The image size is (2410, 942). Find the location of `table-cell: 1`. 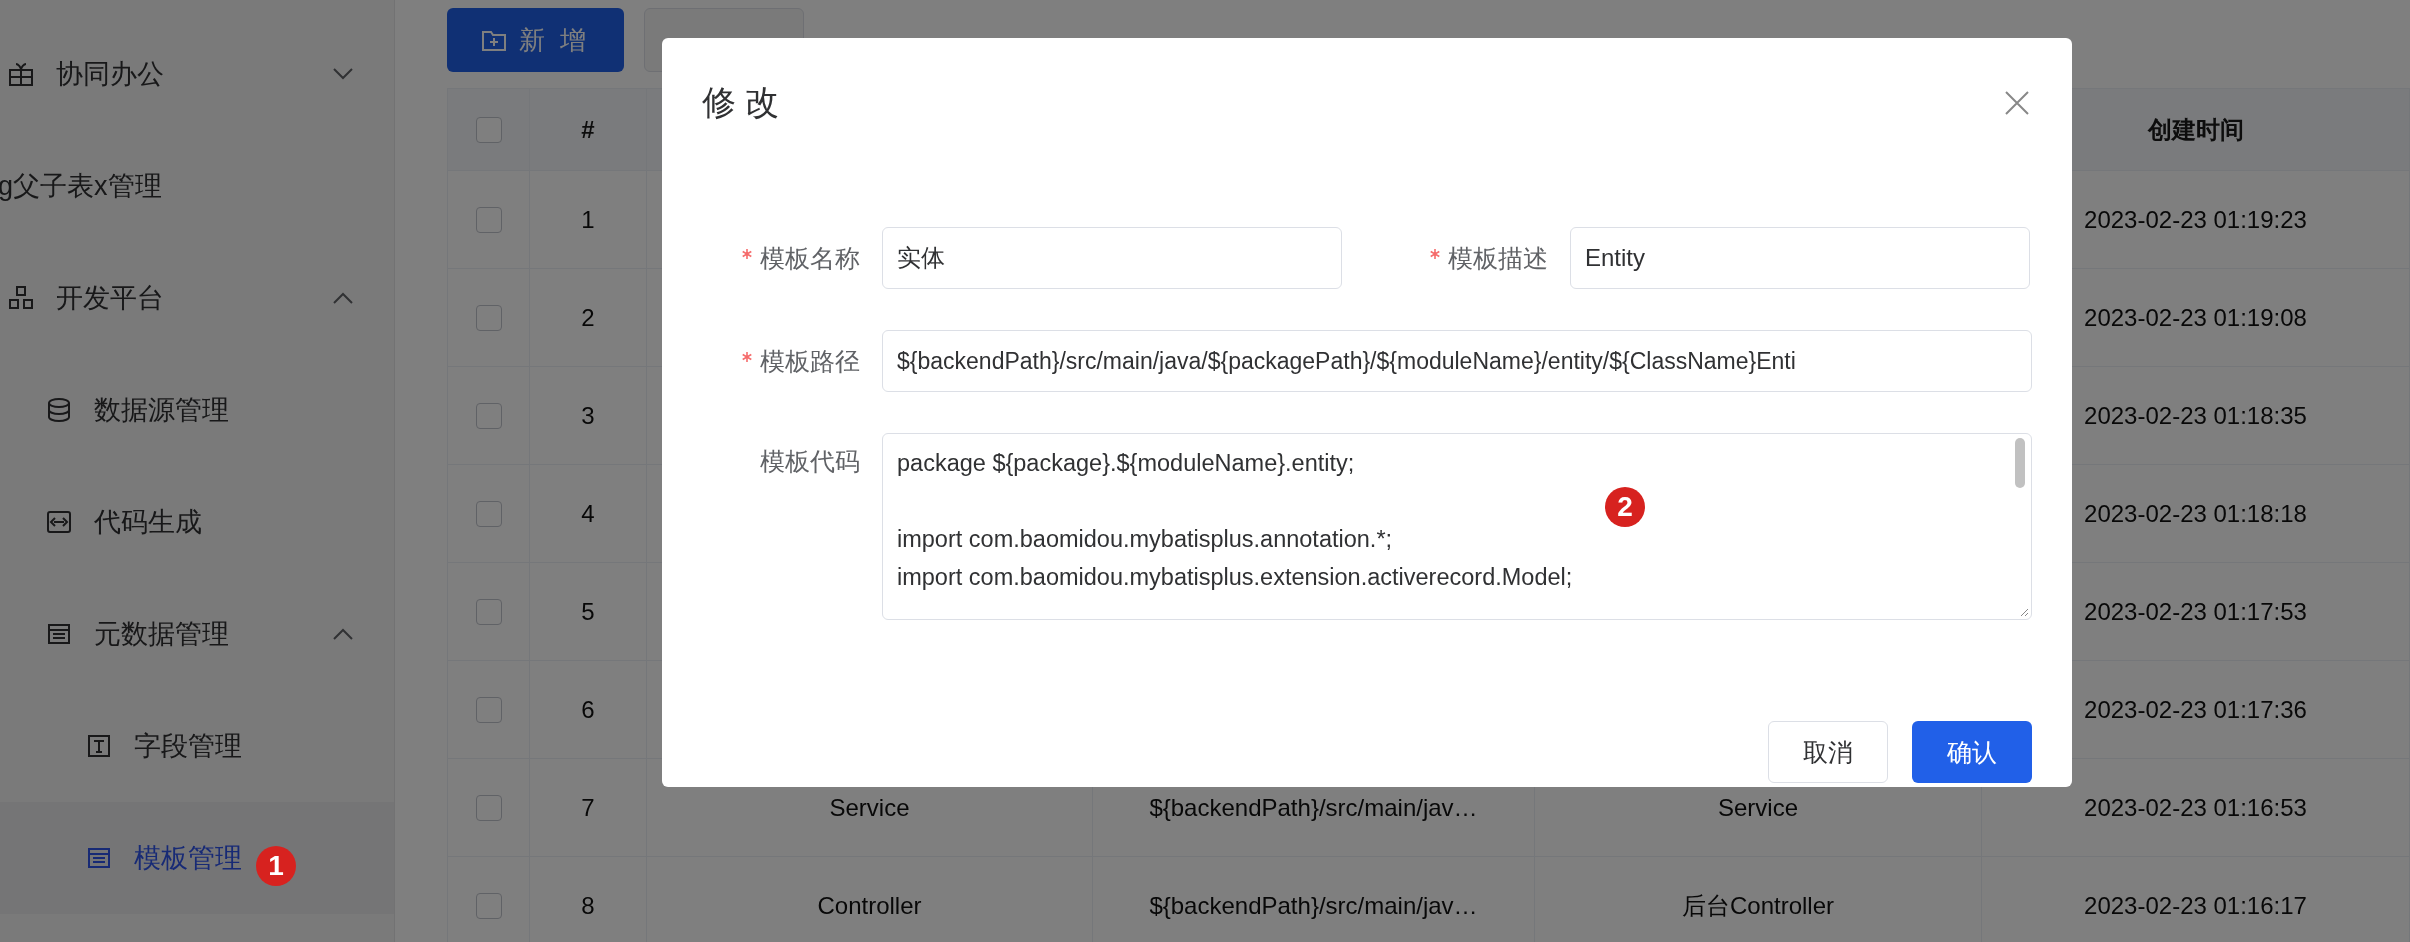

table-cell: 1 is located at coordinates (588, 219).